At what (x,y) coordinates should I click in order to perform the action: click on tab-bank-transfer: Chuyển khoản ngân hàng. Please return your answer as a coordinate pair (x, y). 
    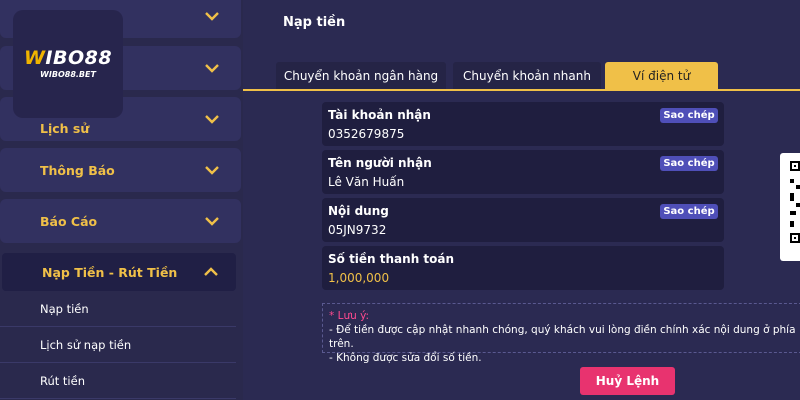
    Looking at the image, I should click on (361, 76).